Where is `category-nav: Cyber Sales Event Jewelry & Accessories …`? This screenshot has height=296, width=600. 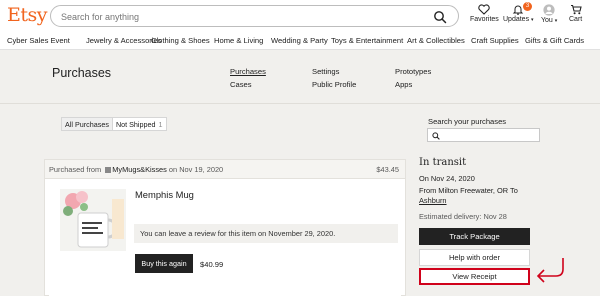
category-nav: Cyber Sales Event Jewelry & Accessories … is located at coordinates (300, 42).